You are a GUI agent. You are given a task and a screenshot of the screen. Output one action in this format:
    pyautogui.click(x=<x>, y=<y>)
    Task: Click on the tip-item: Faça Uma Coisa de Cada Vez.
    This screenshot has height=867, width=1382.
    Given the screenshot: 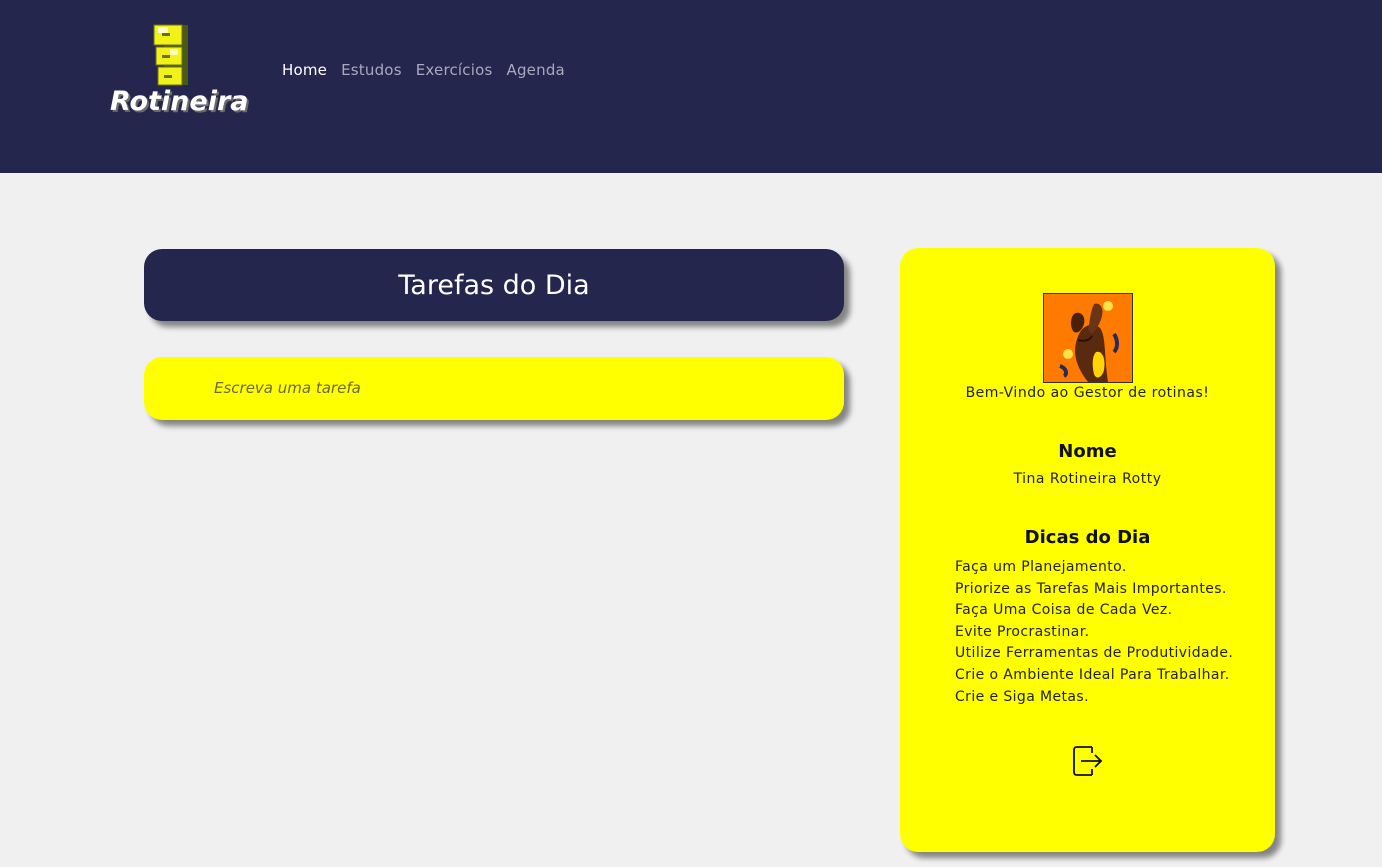 What is the action you would take?
    pyautogui.click(x=1064, y=610)
    